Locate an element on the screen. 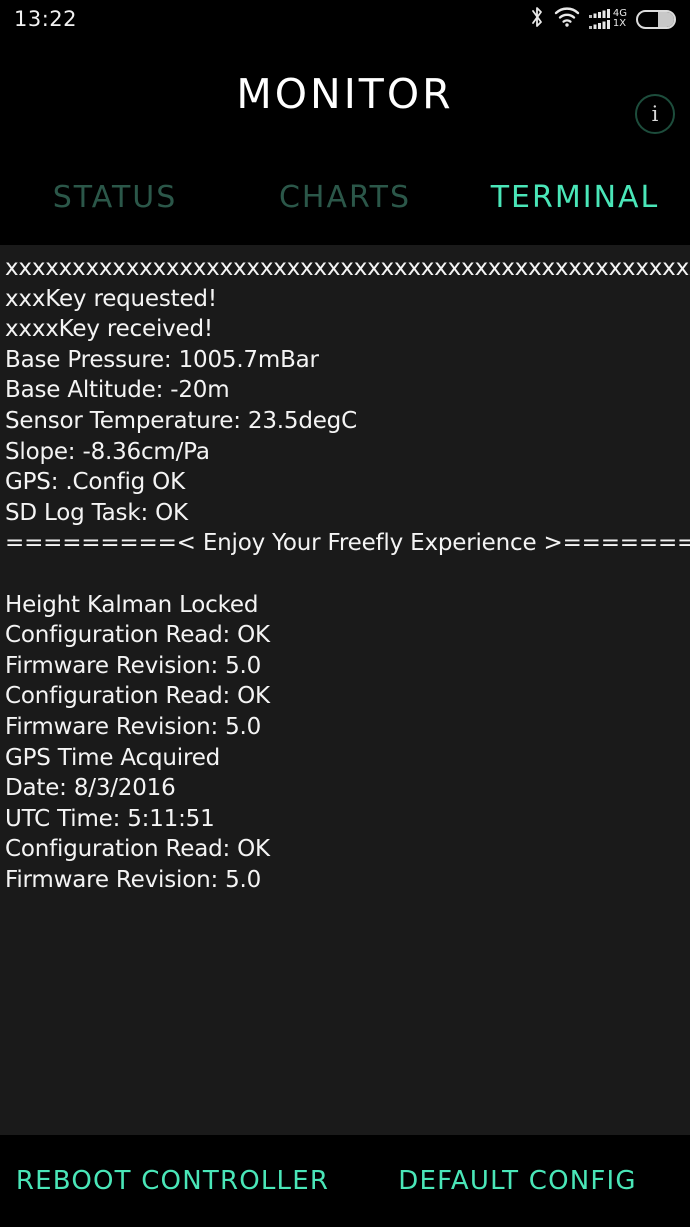  status-bar-icons: 4G 1X is located at coordinates (602, 19).